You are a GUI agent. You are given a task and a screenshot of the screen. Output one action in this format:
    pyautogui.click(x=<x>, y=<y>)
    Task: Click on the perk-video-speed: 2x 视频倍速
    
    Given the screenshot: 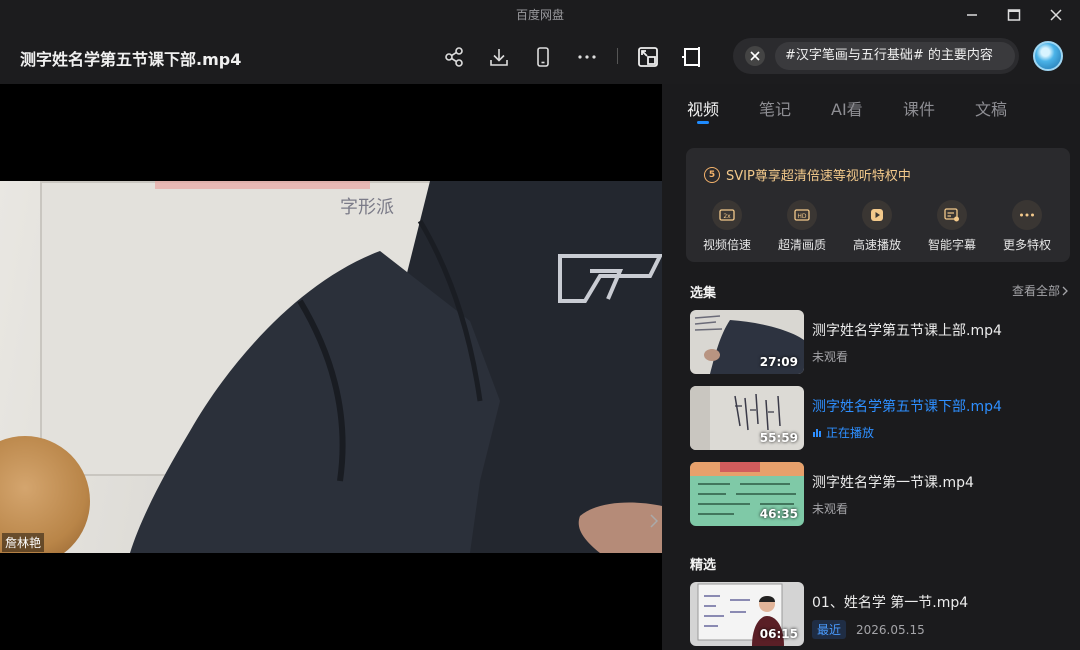 What is the action you would take?
    pyautogui.click(x=727, y=226)
    